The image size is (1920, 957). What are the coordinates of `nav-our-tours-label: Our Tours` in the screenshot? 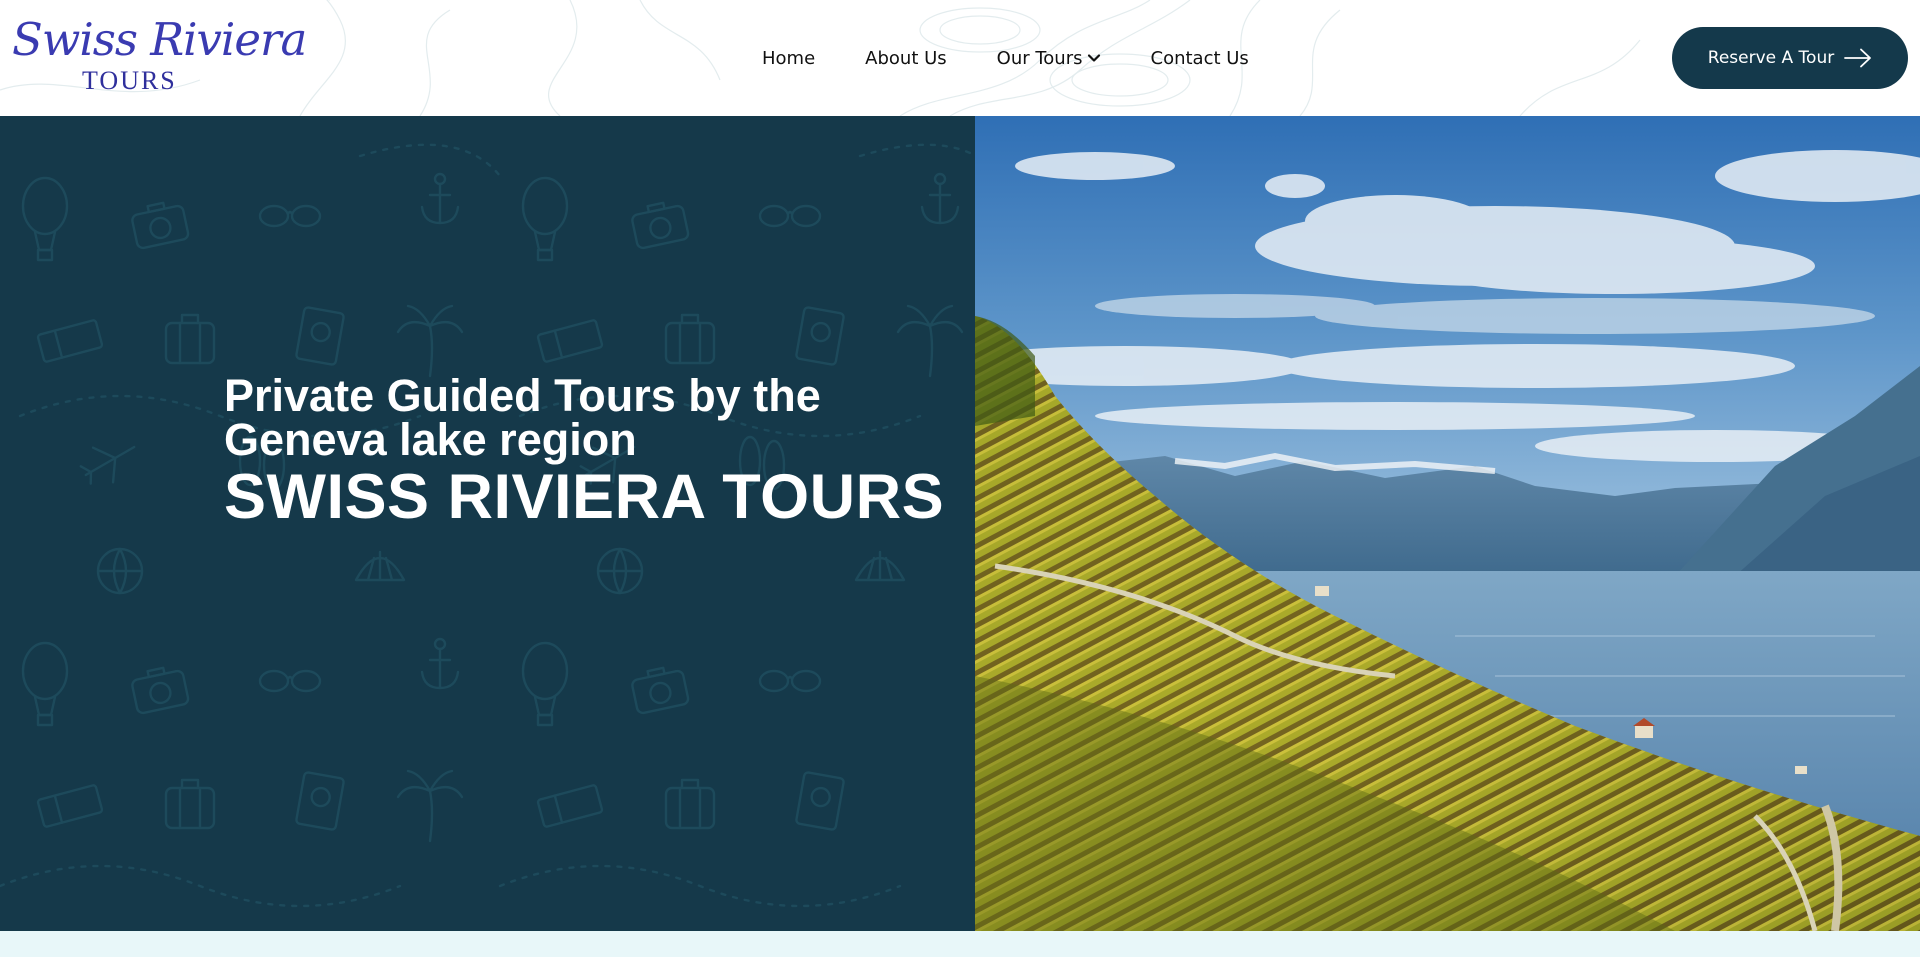 It's located at (1039, 58).